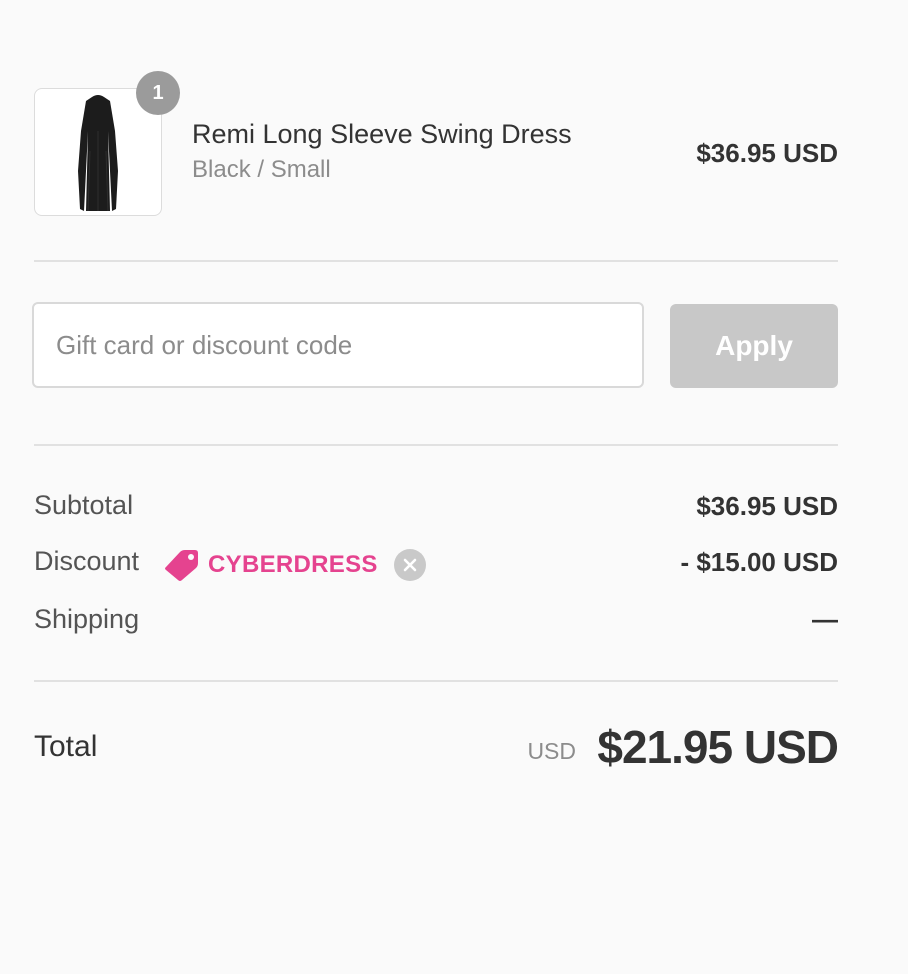 The width and height of the screenshot is (908, 974). What do you see at coordinates (759, 562) in the screenshot?
I see `discount-value: - $15.00 USD` at bounding box center [759, 562].